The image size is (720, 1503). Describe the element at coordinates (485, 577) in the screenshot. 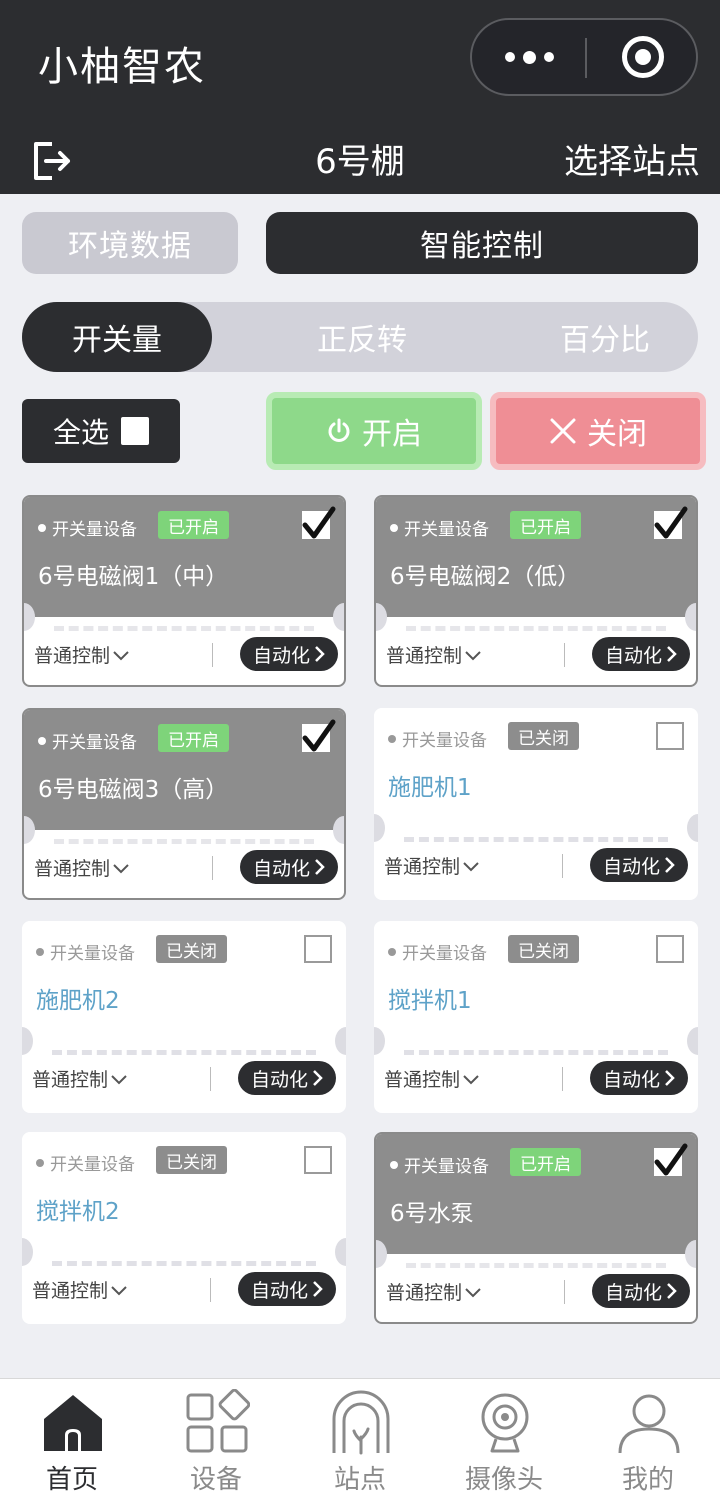

I see `device-name: 6号电磁阀2（低）` at that location.